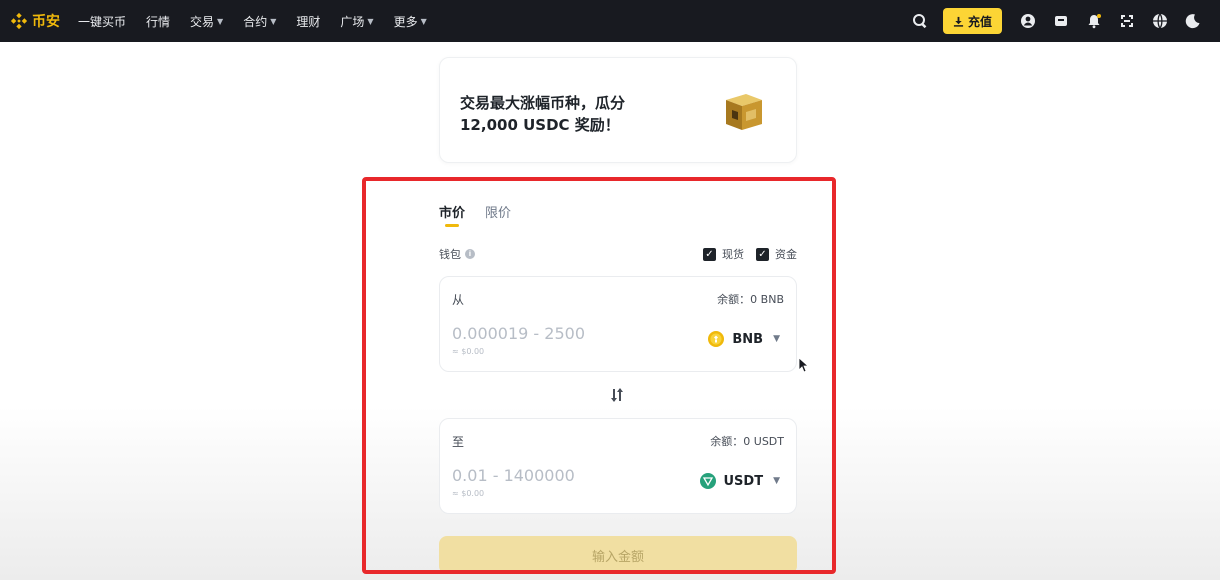  What do you see at coordinates (1160, 21) in the screenshot?
I see `globe-icon` at bounding box center [1160, 21].